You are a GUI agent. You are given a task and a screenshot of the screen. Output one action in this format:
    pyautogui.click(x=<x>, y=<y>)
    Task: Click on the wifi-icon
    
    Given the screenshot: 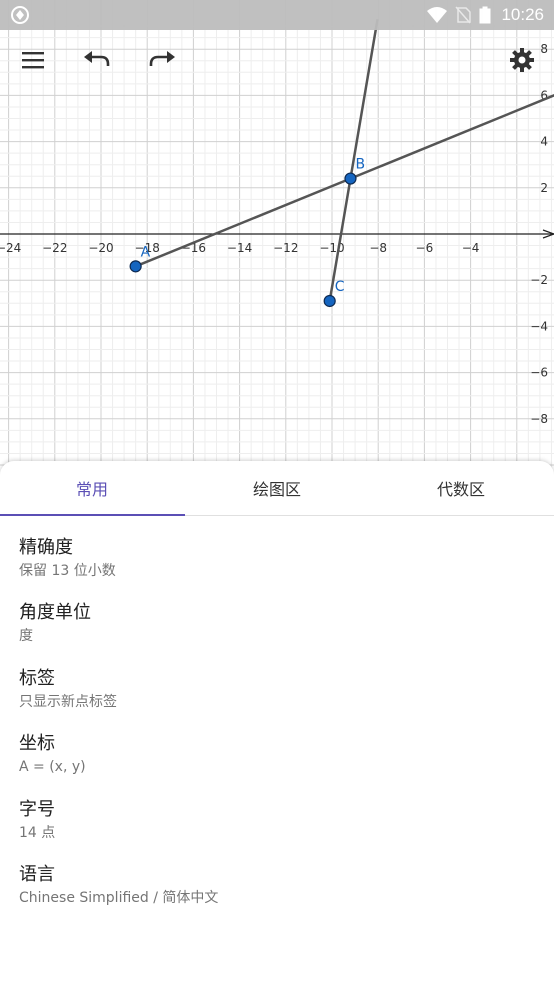 What is the action you would take?
    pyautogui.click(x=437, y=15)
    